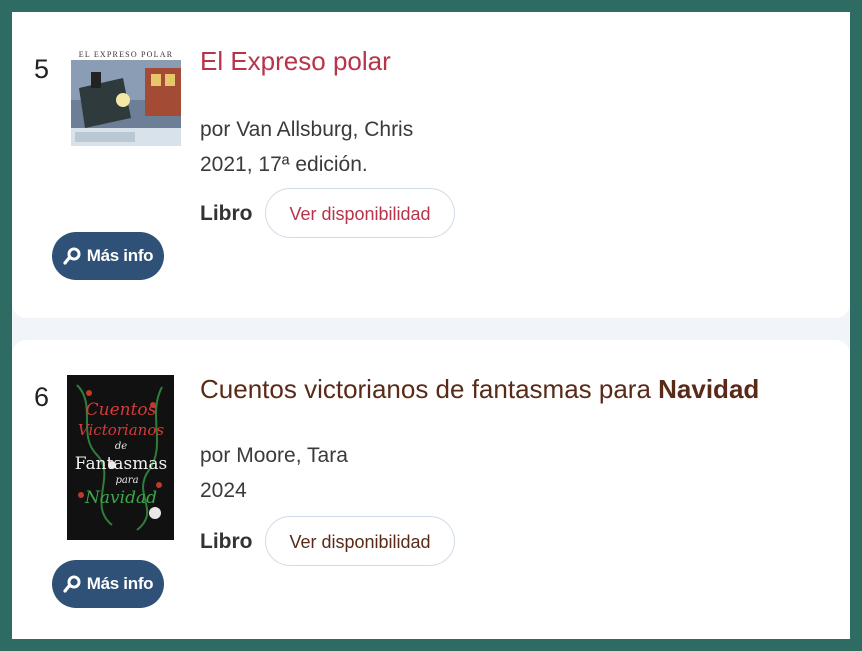  What do you see at coordinates (126, 480) in the screenshot?
I see `cover-line-5: para` at bounding box center [126, 480].